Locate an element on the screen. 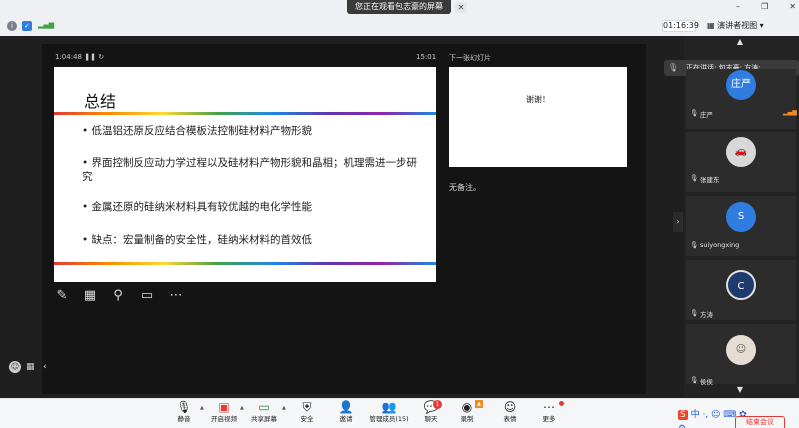  shield-icon: ✓ is located at coordinates (27, 26).